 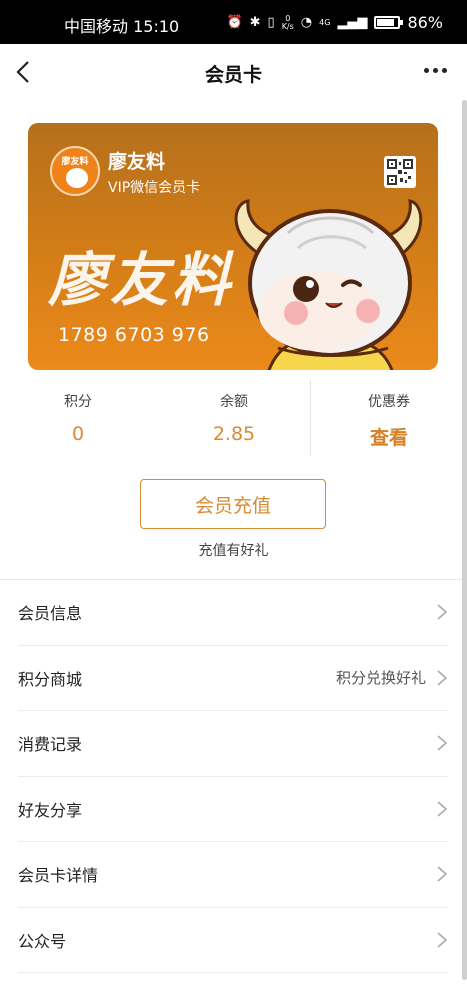 I want to click on nav-bar: 会员卡, so click(x=233, y=73).